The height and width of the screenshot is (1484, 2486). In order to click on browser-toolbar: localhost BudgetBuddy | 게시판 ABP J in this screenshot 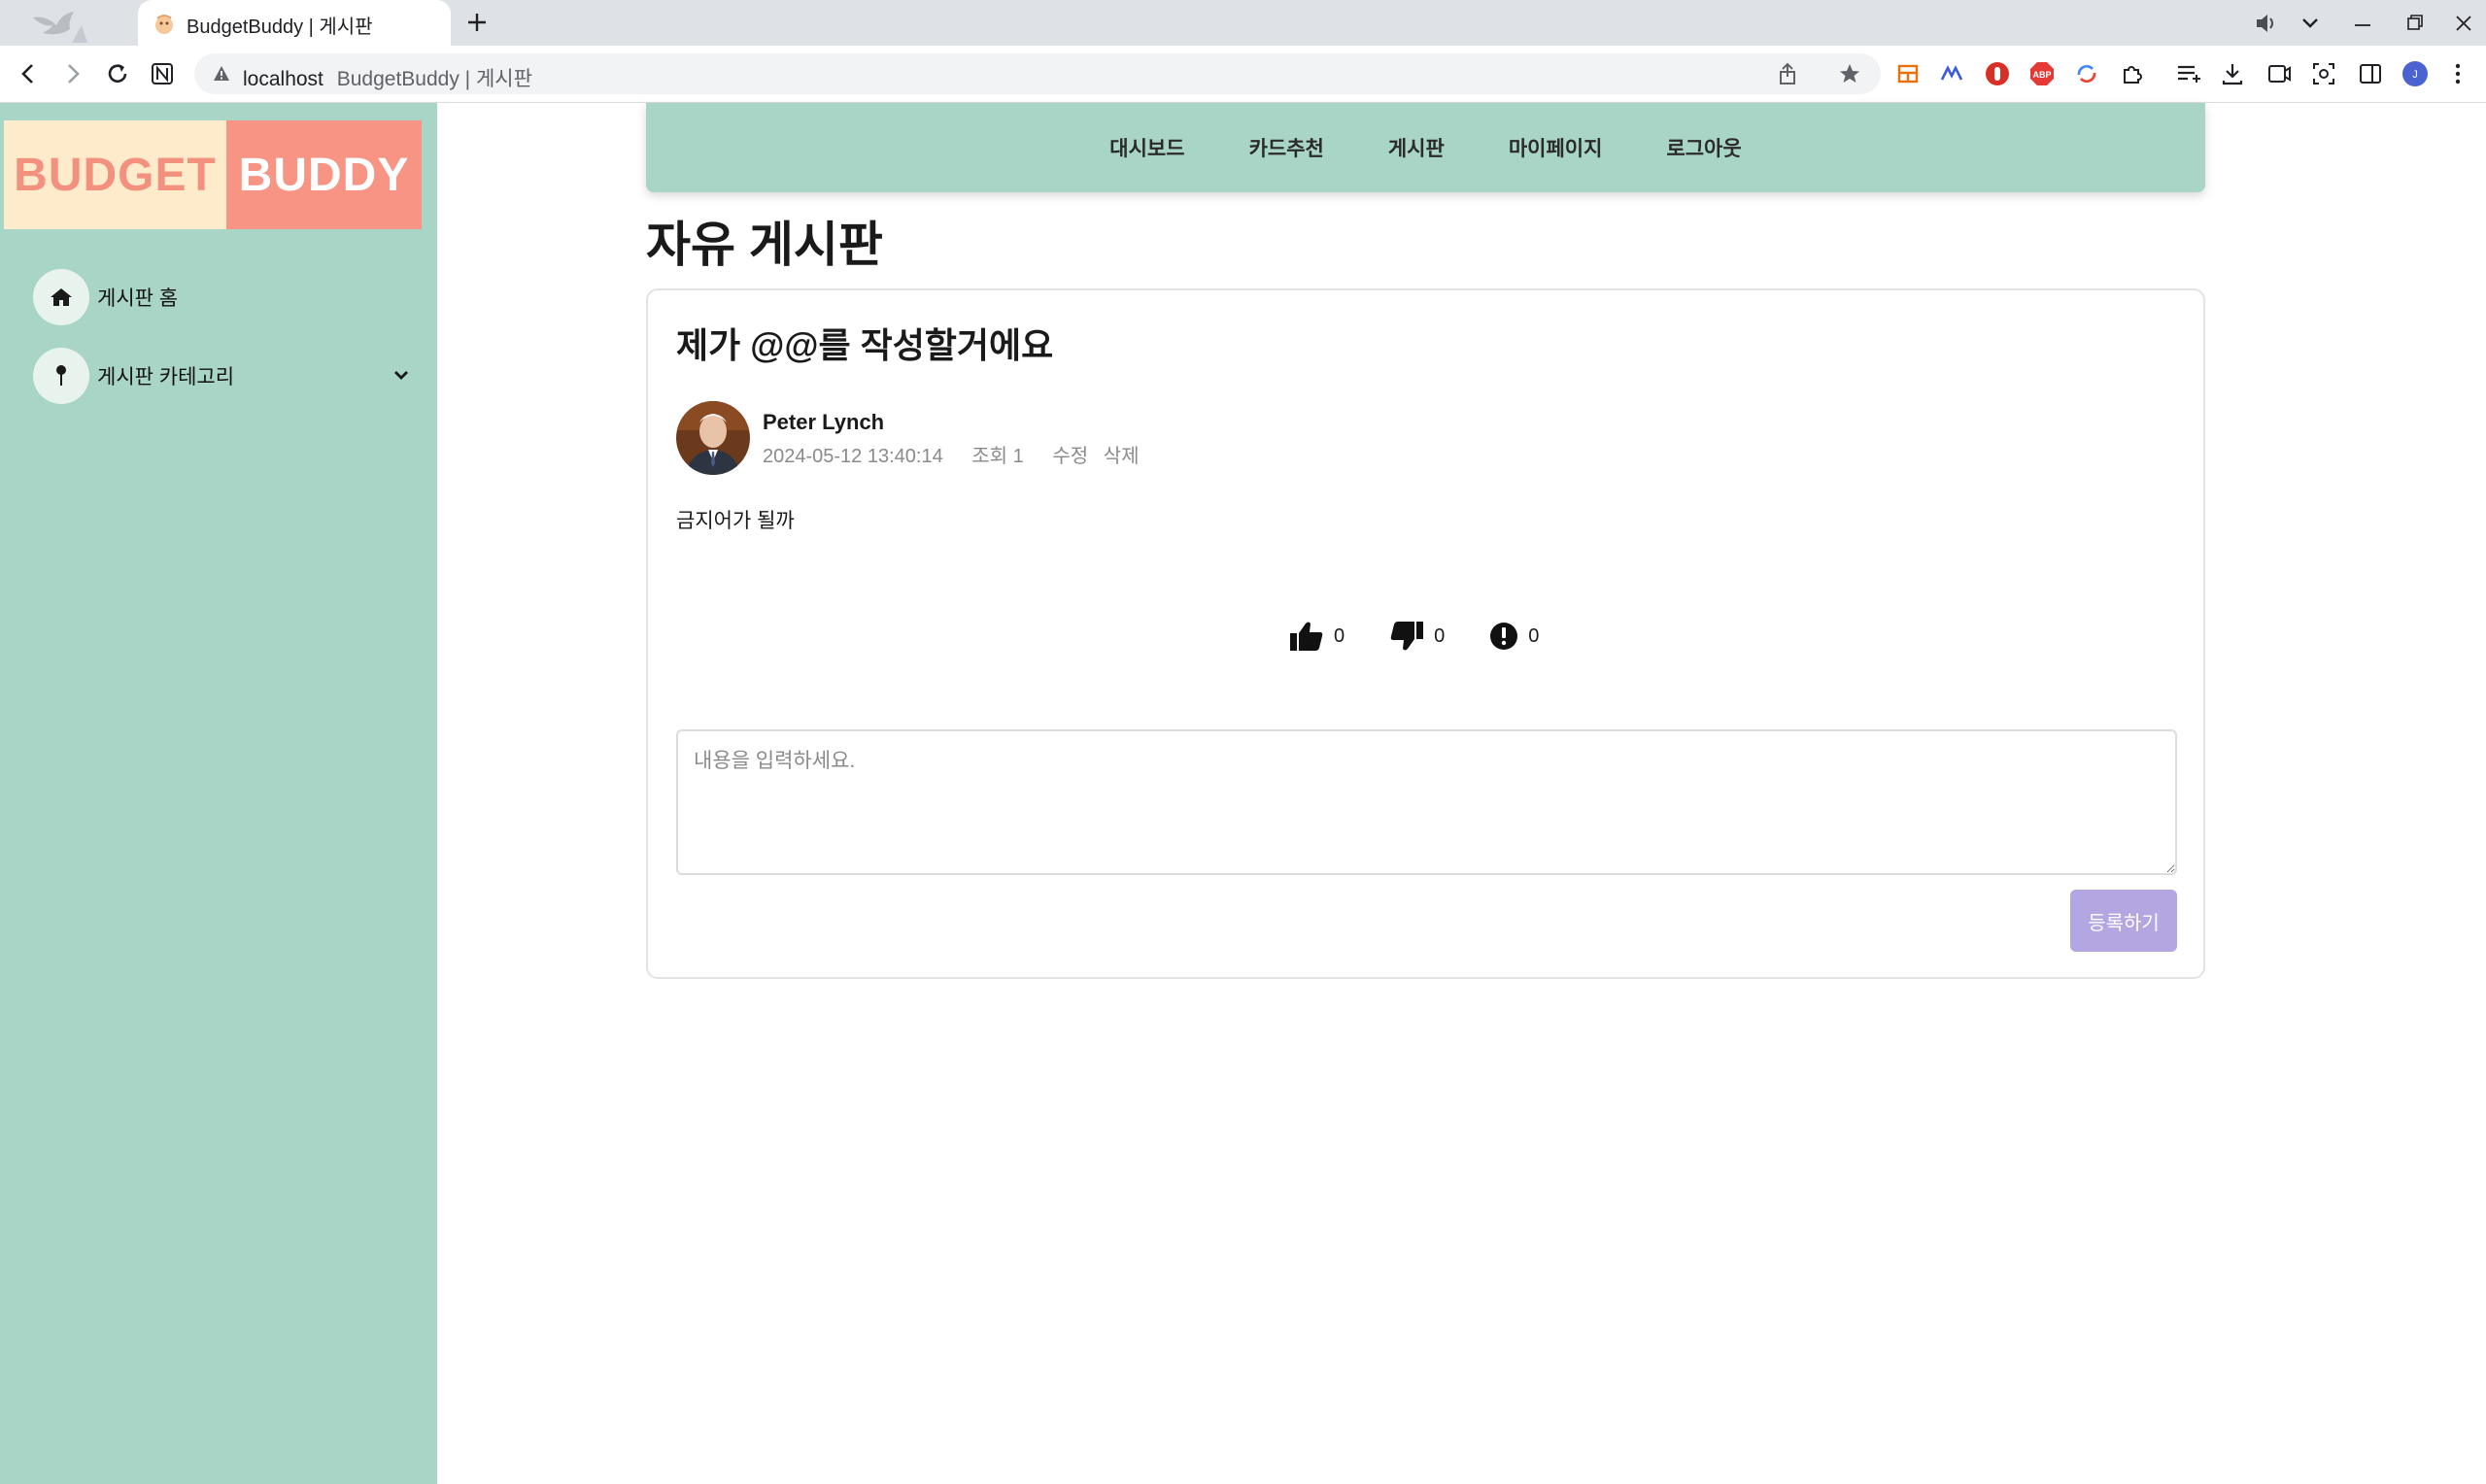, I will do `click(1243, 74)`.